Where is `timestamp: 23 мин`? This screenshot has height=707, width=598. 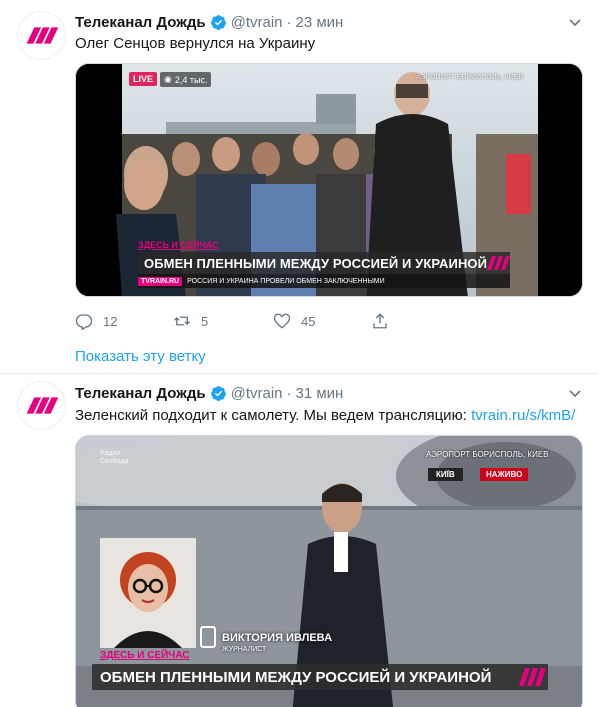 timestamp: 23 мин is located at coordinates (320, 22).